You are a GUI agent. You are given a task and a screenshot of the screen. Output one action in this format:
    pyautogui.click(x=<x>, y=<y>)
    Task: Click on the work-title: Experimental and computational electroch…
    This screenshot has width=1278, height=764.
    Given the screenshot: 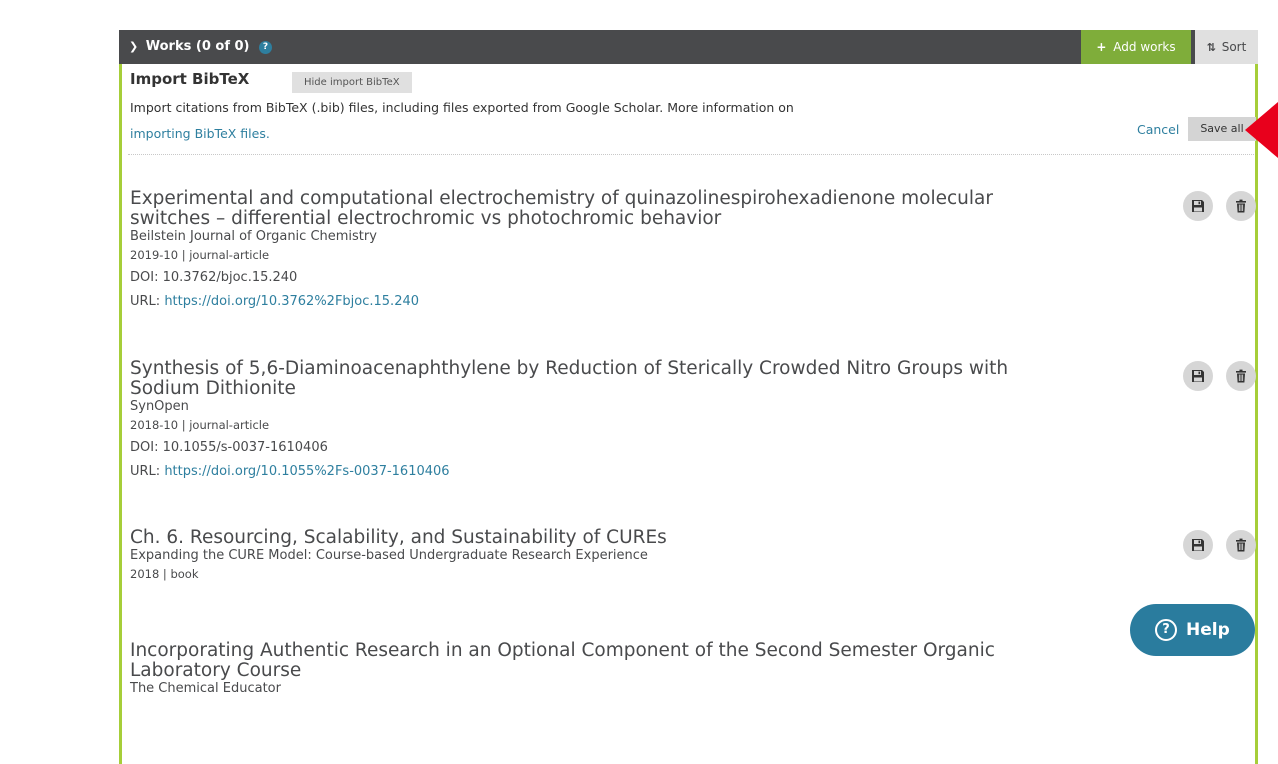 What is the action you would take?
    pyautogui.click(x=561, y=208)
    